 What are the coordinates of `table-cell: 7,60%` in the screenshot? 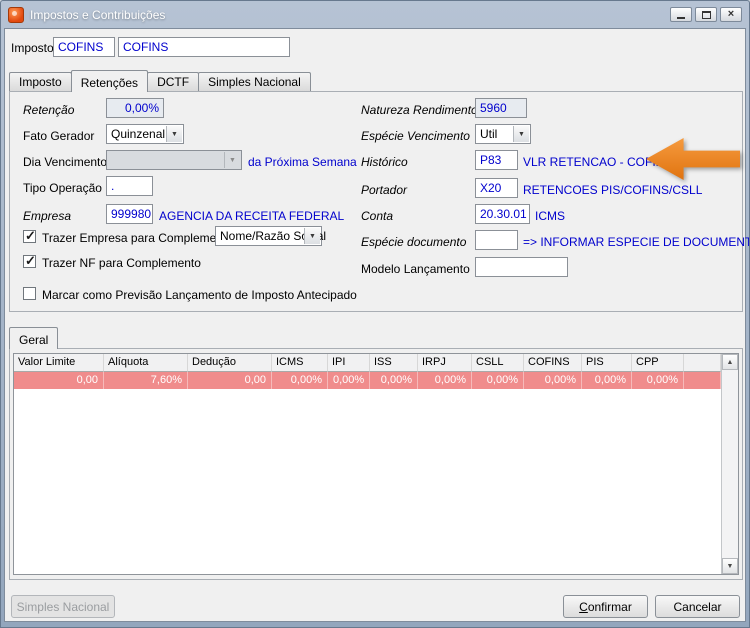 It's located at (146, 380).